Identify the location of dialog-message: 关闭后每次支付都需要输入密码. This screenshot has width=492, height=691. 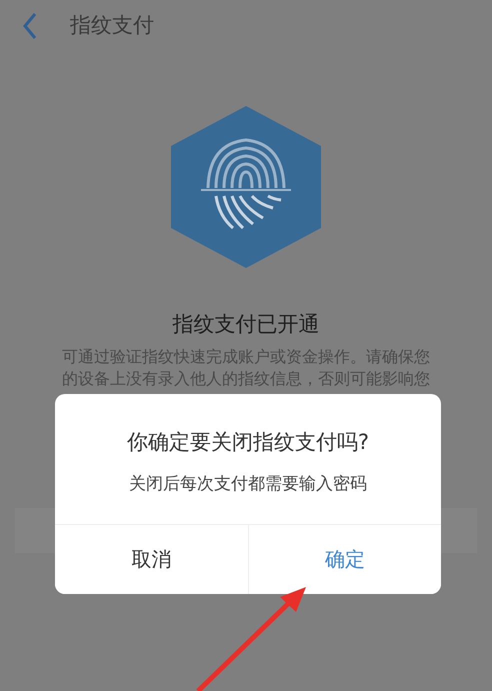
(248, 484).